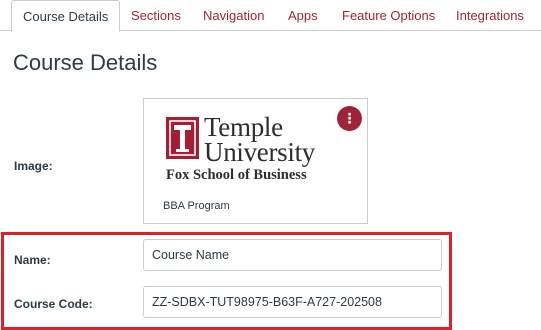 The width and height of the screenshot is (541, 330). I want to click on temple-t-logo-icon, so click(182, 138).